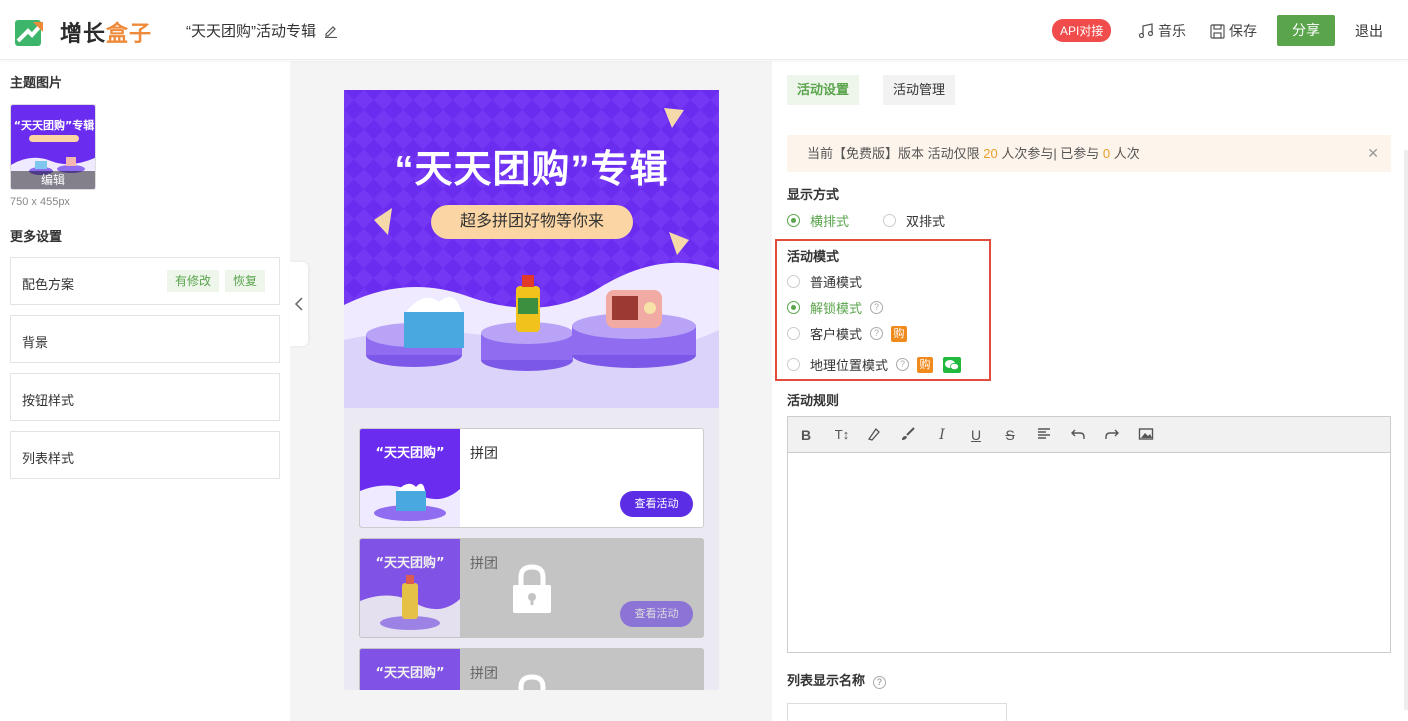  Describe the element at coordinates (1125, 153) in the screenshot. I see `notice-suffix: 人次` at that location.